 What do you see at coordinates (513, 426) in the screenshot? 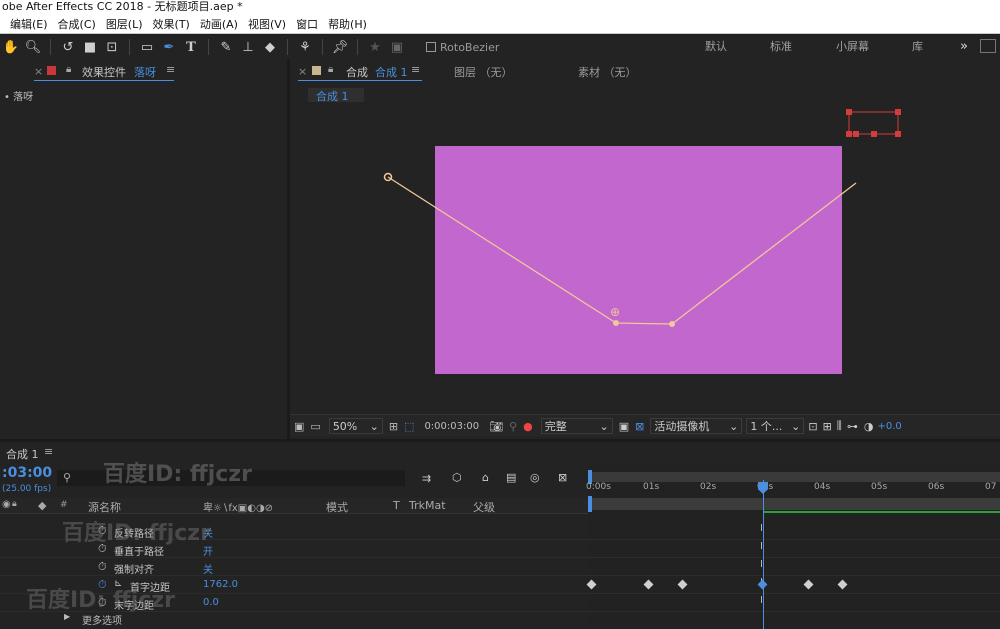
I see `show-snapshot-icon: ⚲` at bounding box center [513, 426].